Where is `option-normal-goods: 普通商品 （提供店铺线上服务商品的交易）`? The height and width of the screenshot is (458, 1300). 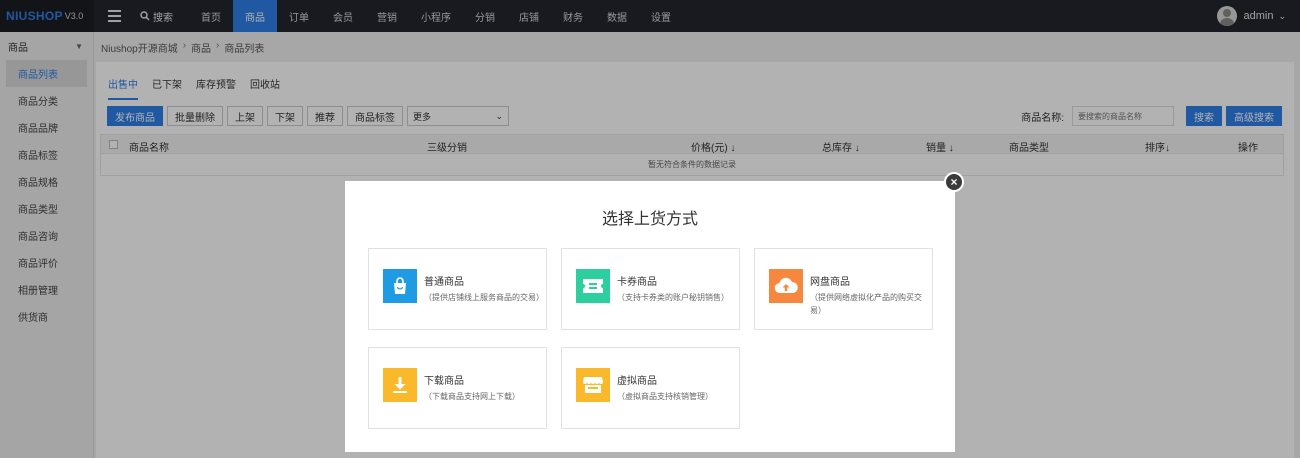 option-normal-goods: 普通商品 （提供店铺线上服务商品的交易） is located at coordinates (457, 289).